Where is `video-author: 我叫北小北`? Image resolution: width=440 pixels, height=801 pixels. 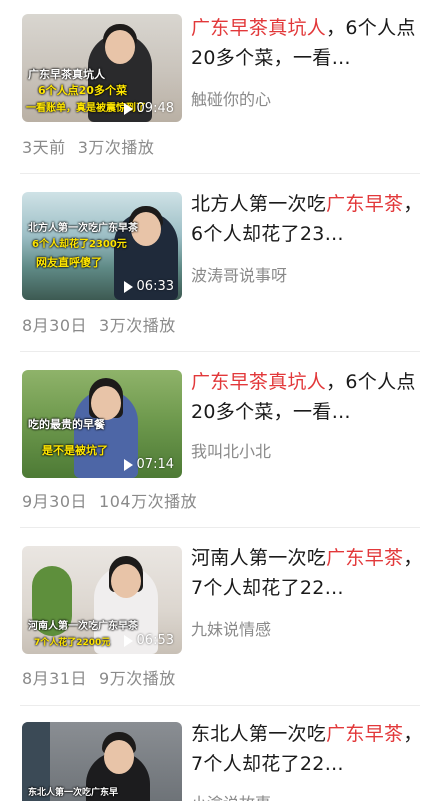
video-author: 我叫北小北 is located at coordinates (231, 450).